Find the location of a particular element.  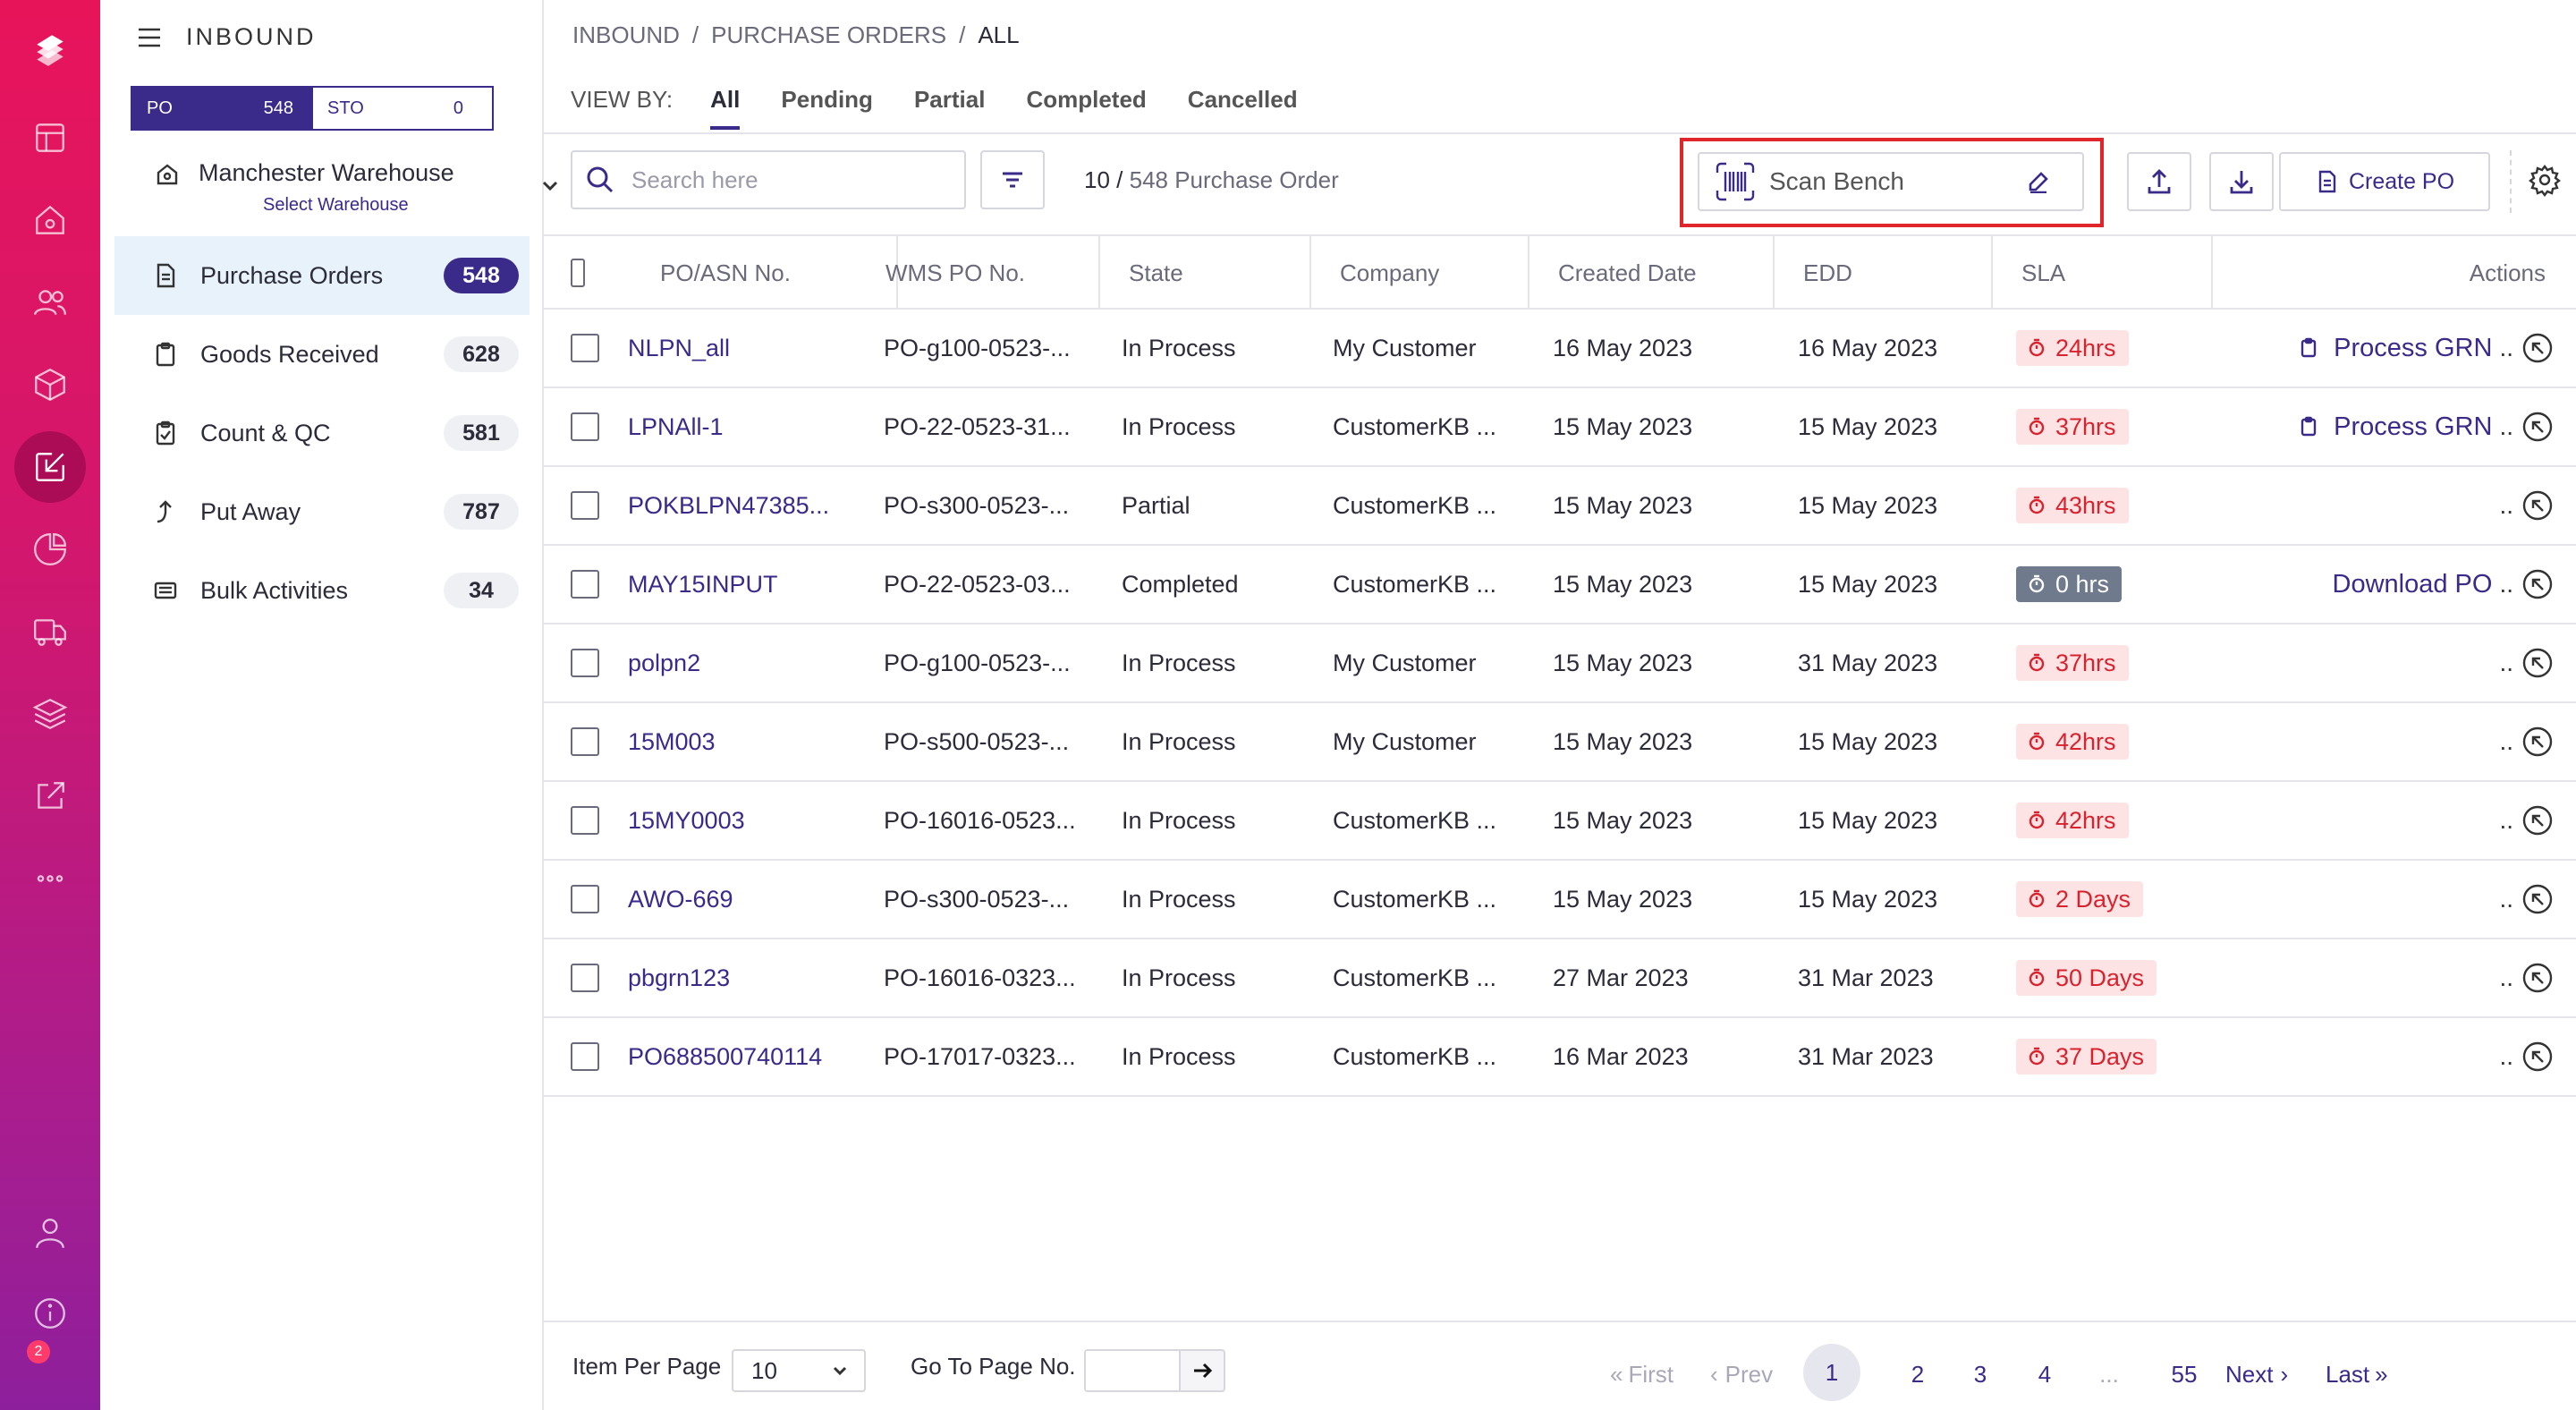

first-page-button: « First is located at coordinates (1642, 1374).